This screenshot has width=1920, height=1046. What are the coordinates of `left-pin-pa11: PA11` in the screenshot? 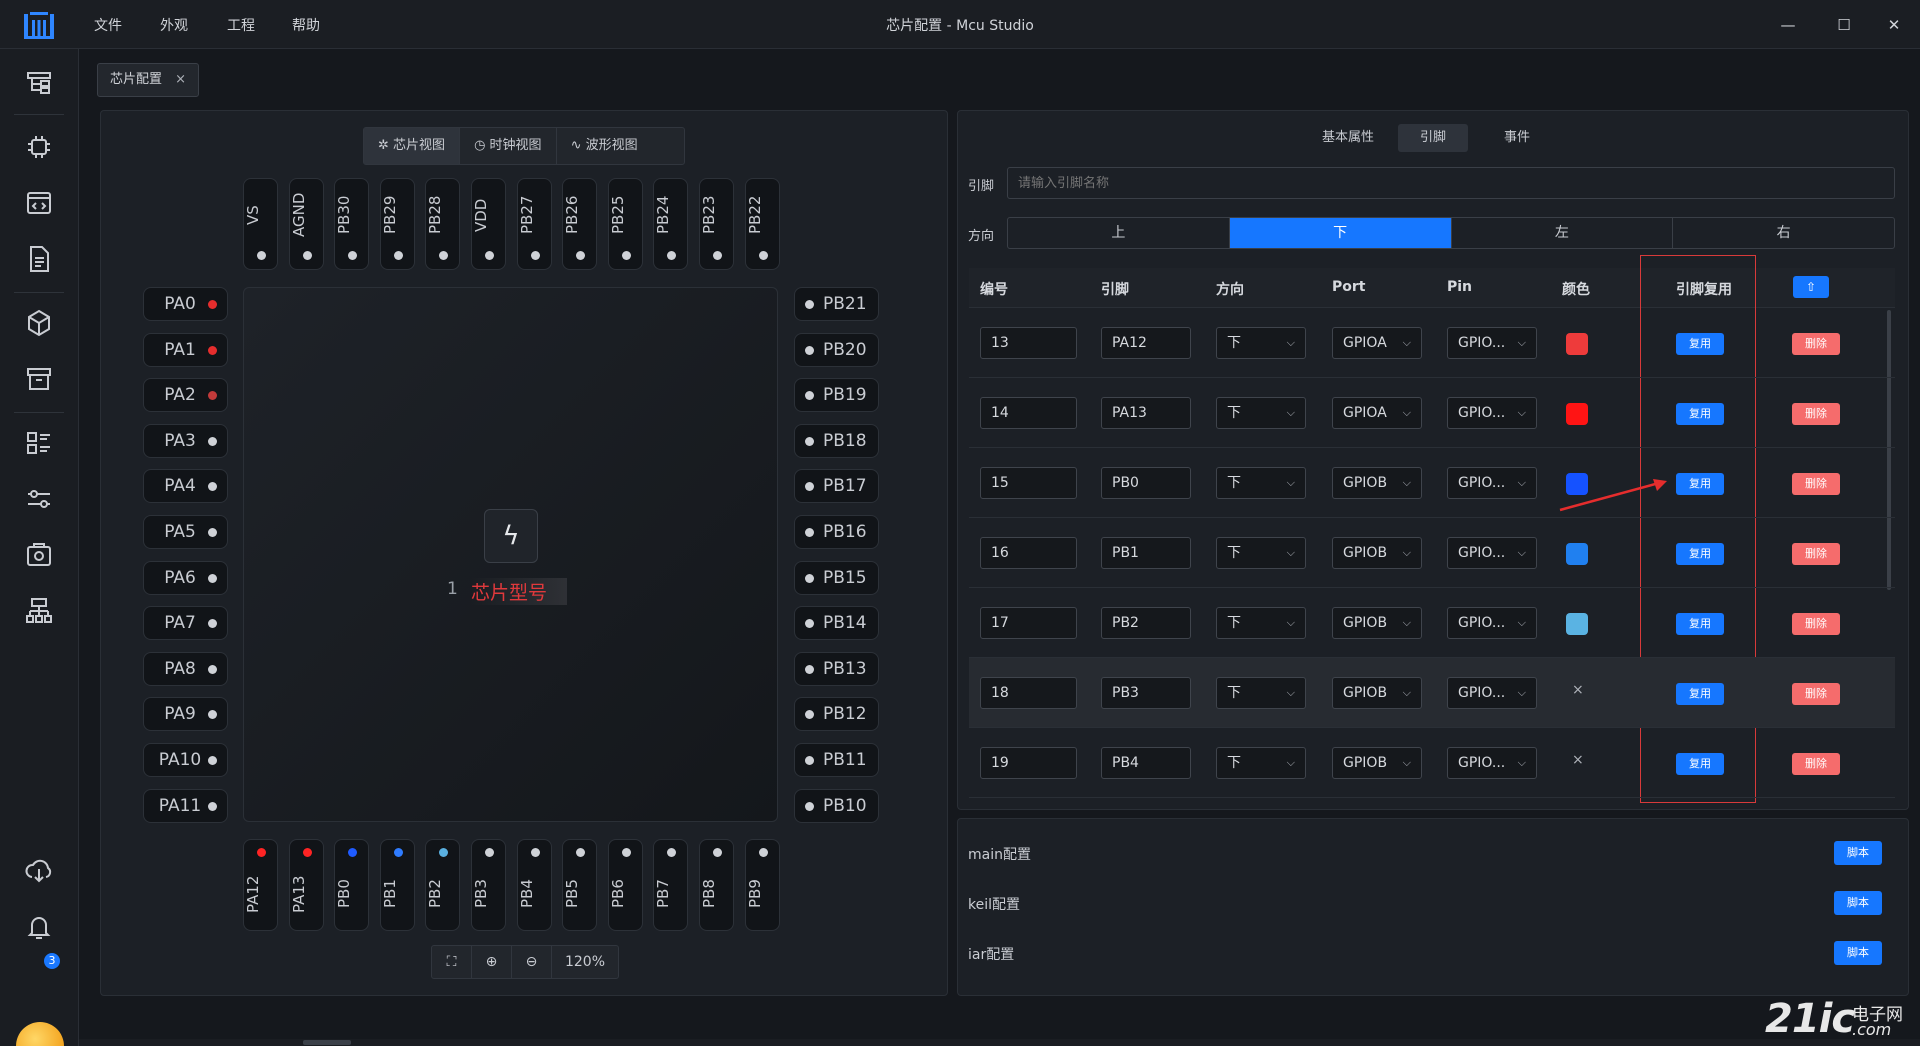 It's located at (185, 805).